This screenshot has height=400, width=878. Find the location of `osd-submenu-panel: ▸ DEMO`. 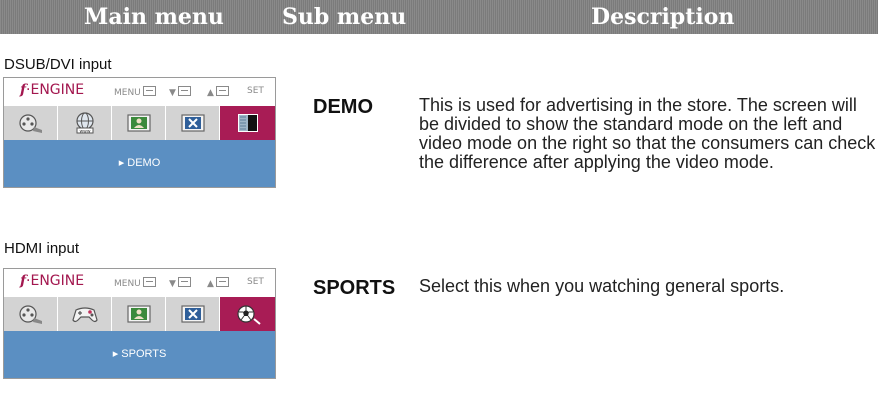

osd-submenu-panel: ▸ DEMO is located at coordinates (139, 163).